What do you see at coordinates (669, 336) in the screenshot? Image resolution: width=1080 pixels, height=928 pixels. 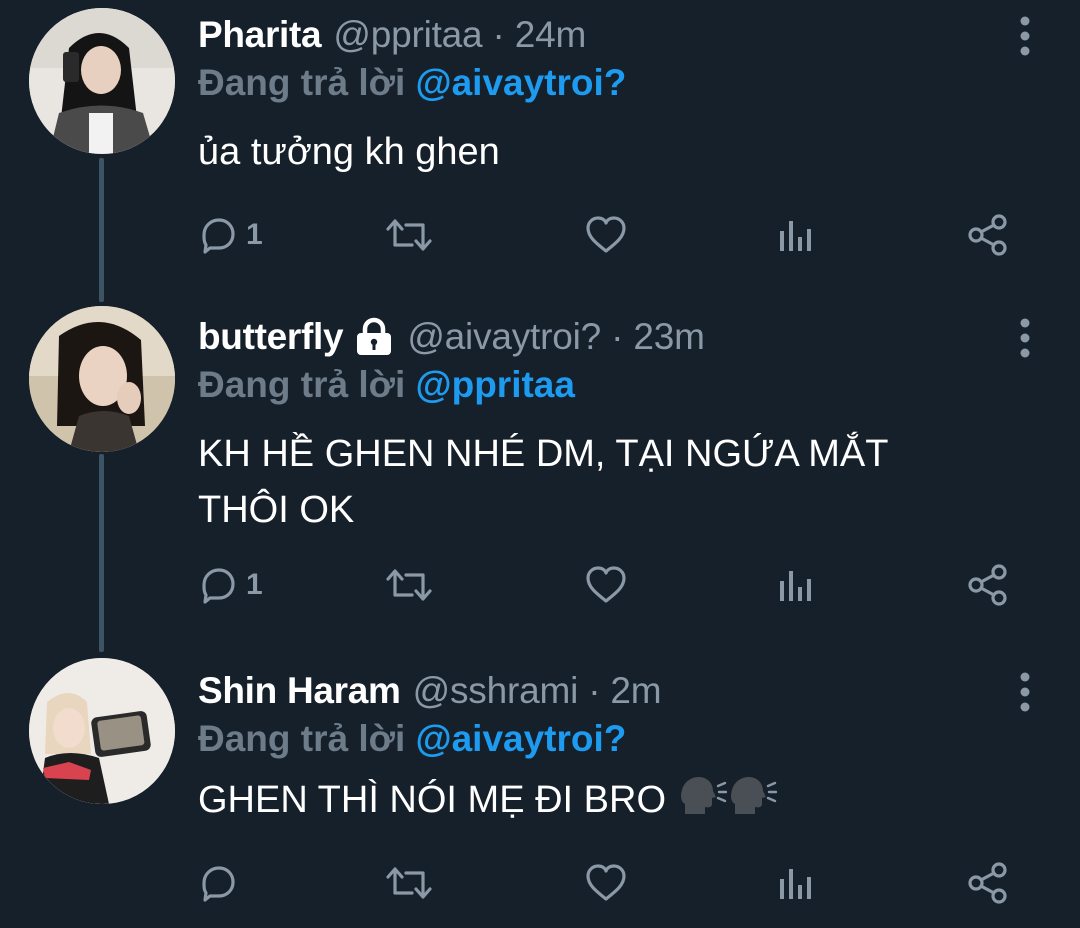 I see `timestamp: 23m` at bounding box center [669, 336].